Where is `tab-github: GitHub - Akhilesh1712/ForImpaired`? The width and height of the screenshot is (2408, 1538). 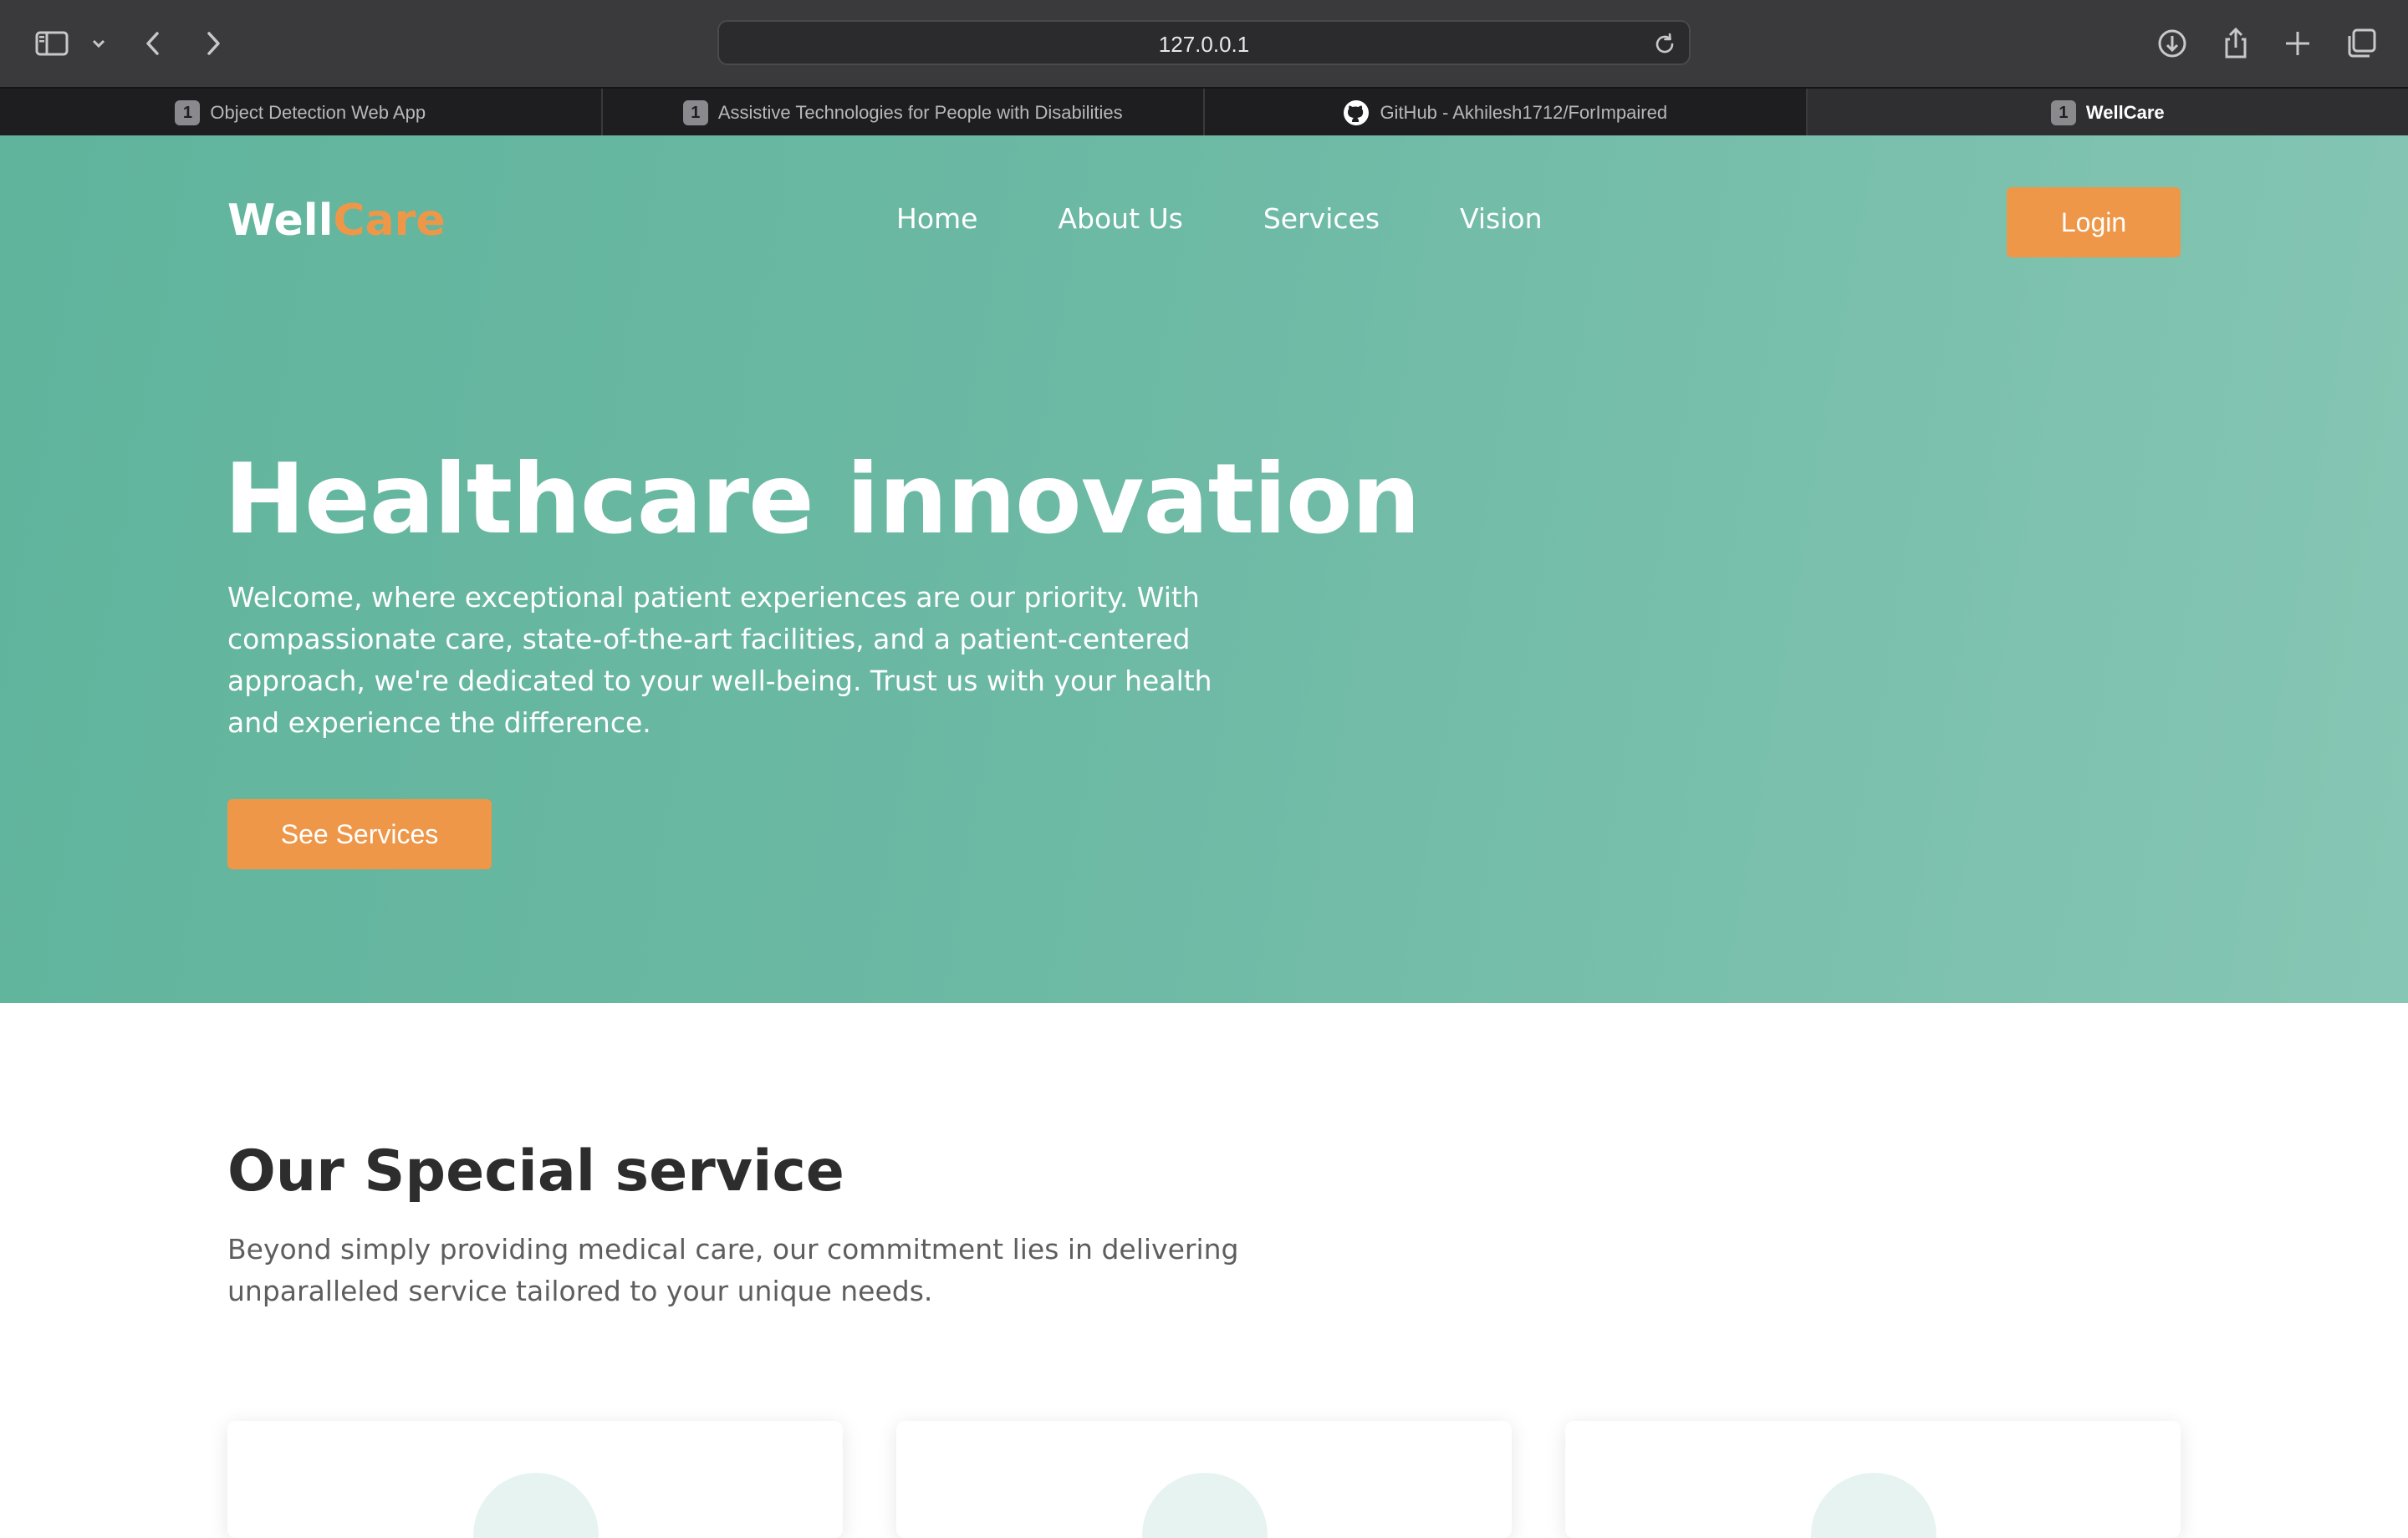 tab-github: GitHub - Akhilesh1712/ForImpaired is located at coordinates (1506, 113).